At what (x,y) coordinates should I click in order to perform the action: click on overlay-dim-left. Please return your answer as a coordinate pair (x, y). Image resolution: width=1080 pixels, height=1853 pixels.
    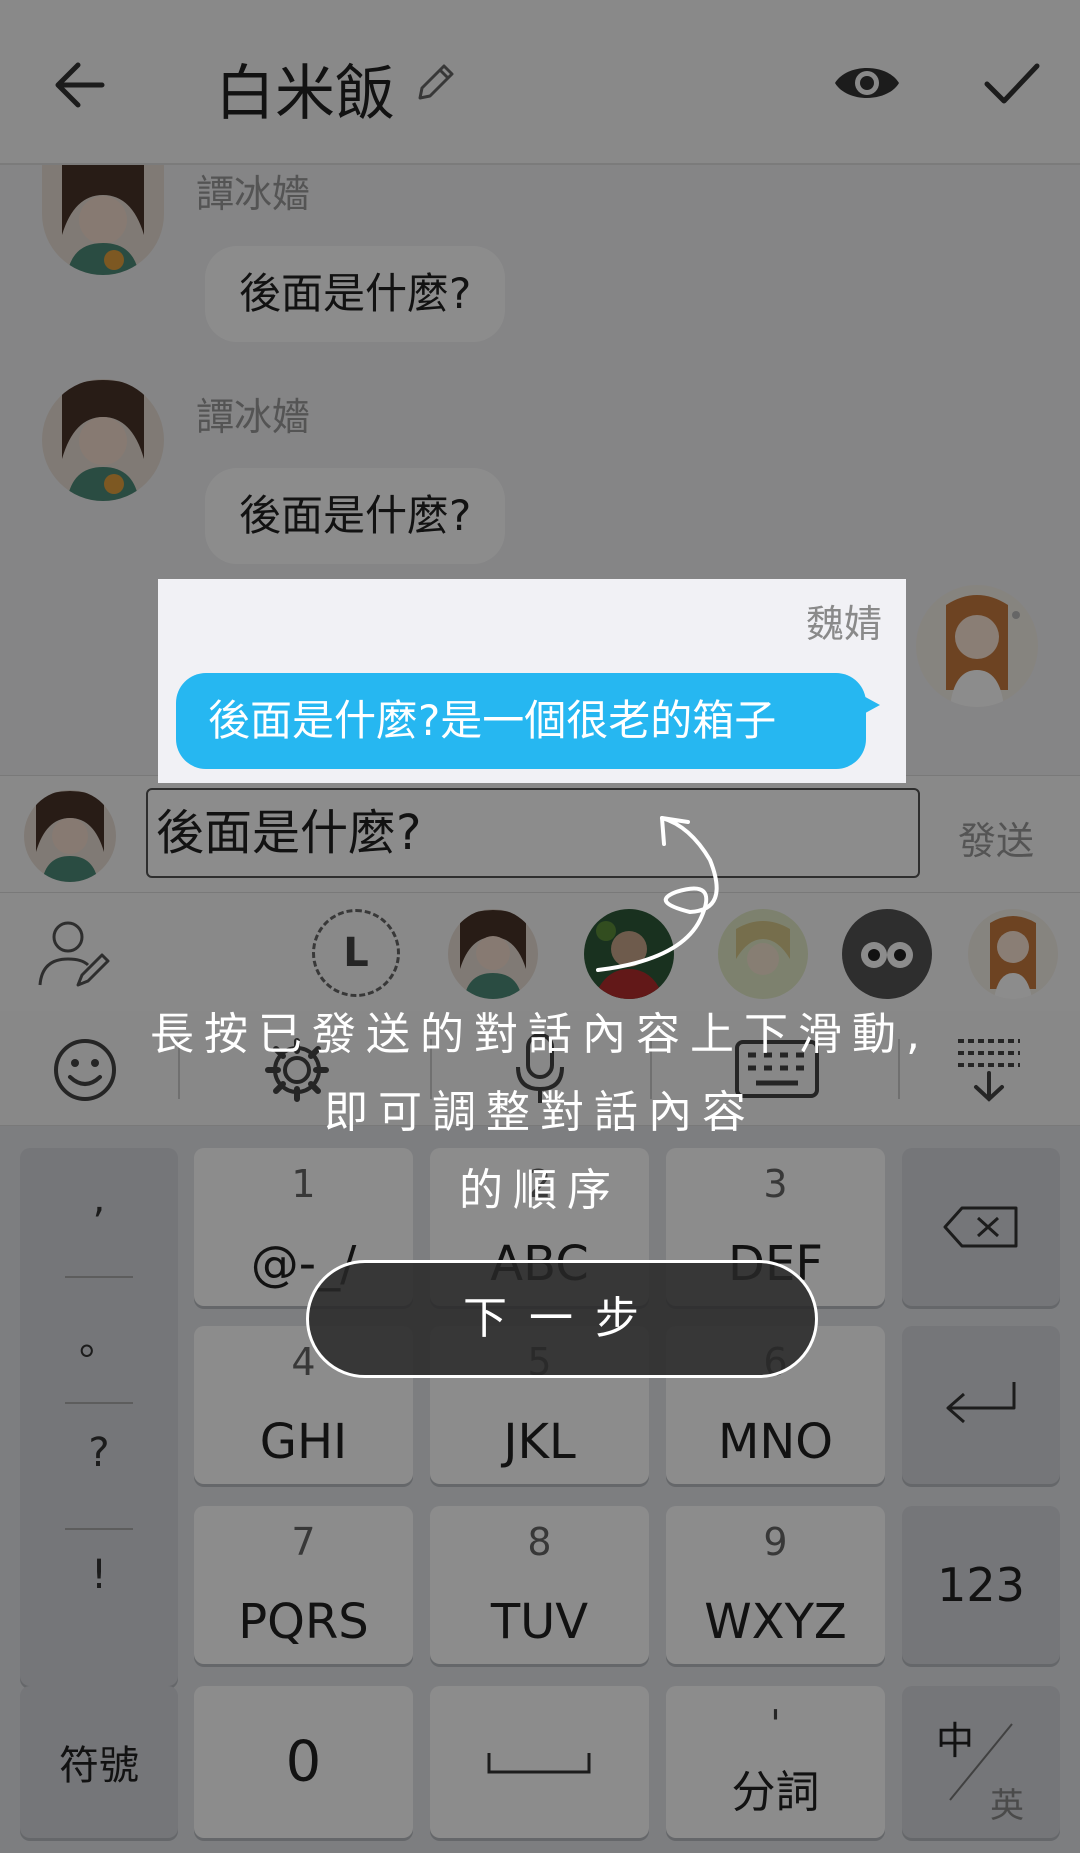
    Looking at the image, I should click on (79, 681).